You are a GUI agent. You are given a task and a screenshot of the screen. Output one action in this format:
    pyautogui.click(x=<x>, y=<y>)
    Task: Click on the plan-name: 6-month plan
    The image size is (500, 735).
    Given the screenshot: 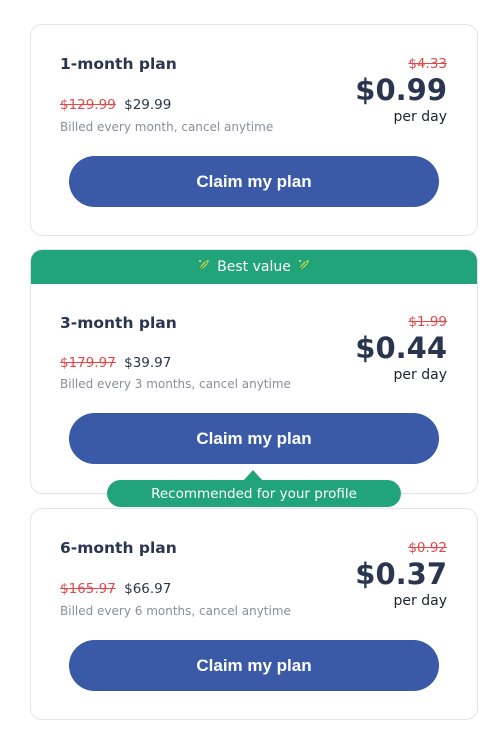 What is the action you would take?
    pyautogui.click(x=118, y=548)
    